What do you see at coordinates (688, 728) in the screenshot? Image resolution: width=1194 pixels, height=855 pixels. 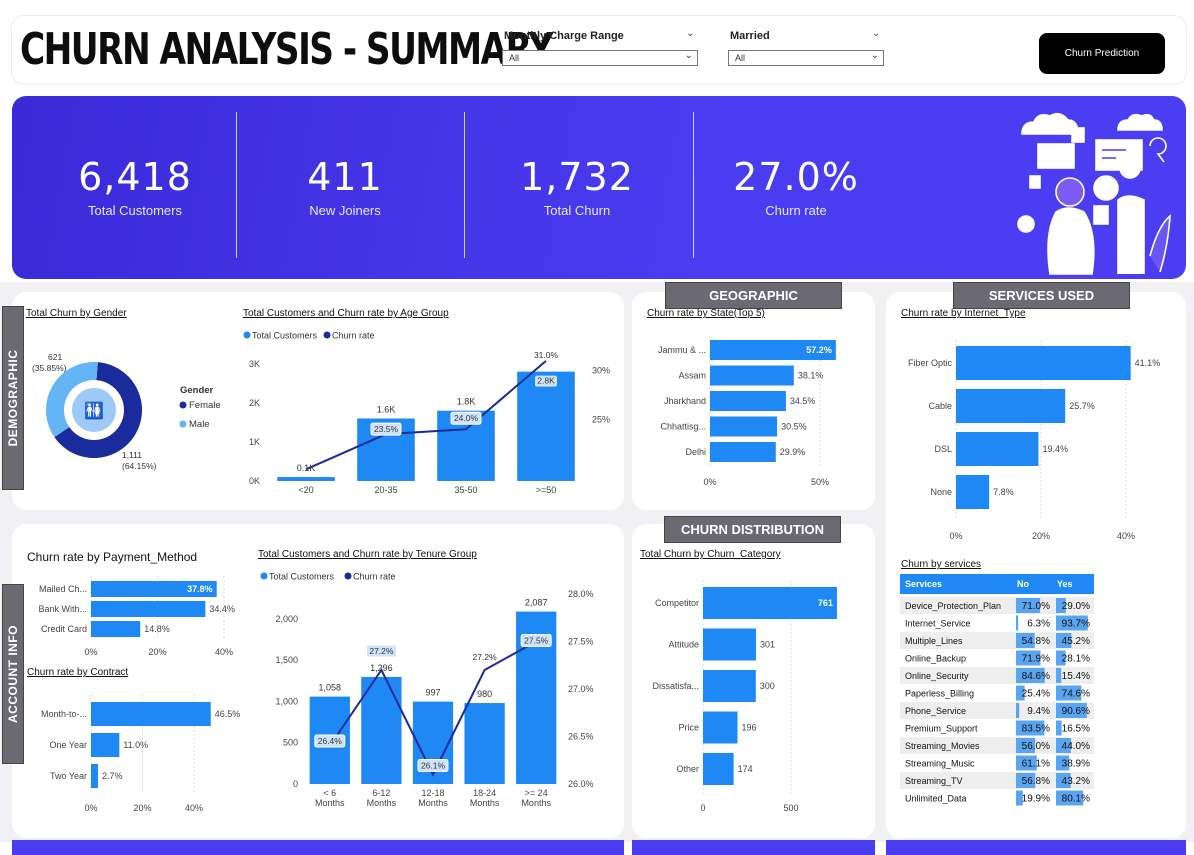 I see `category-label: Price` at bounding box center [688, 728].